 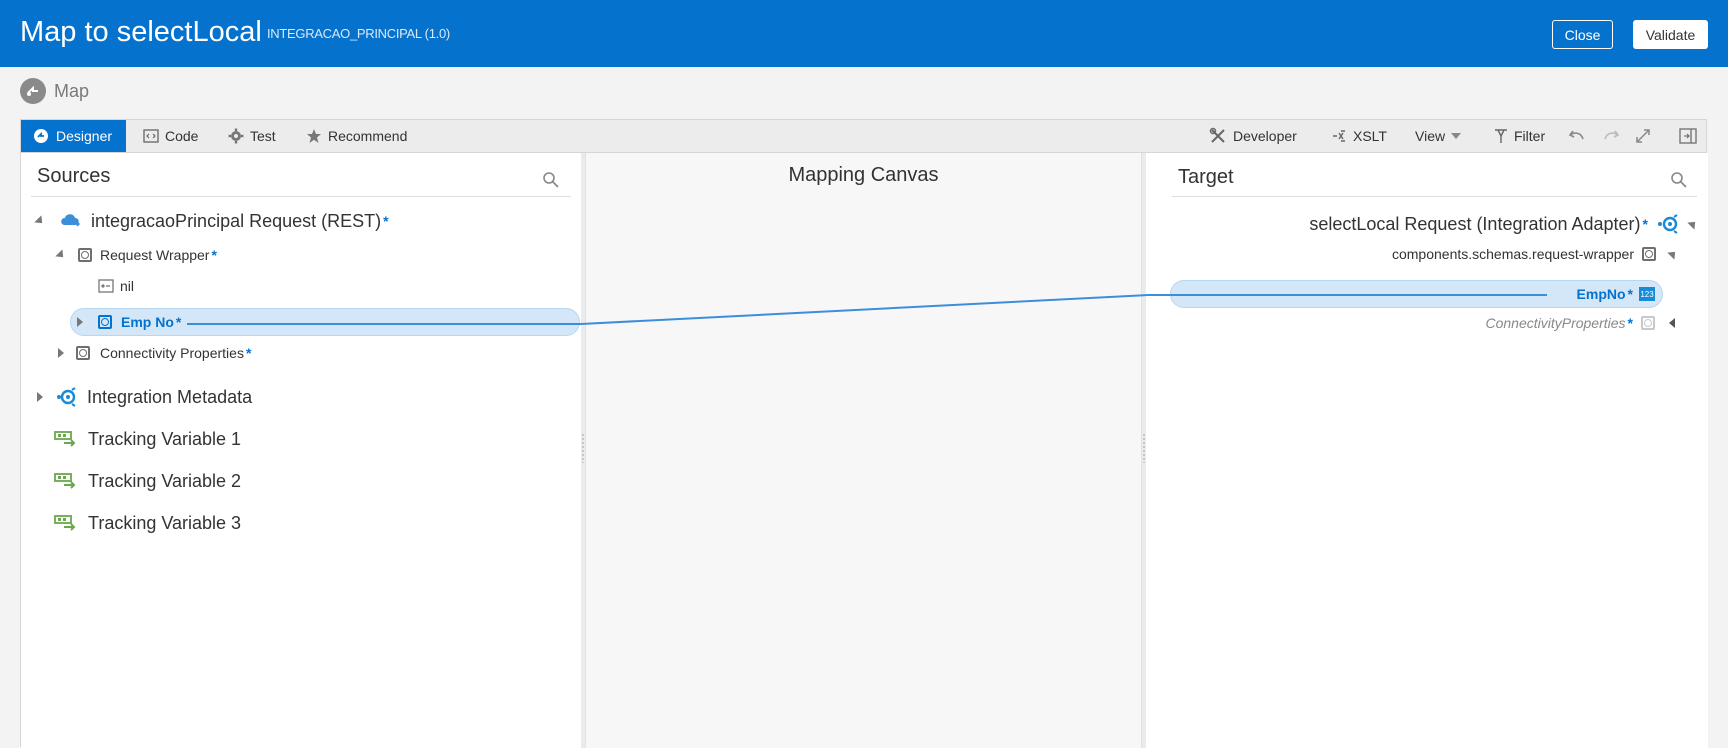 I want to click on undo-icon, so click(x=1577, y=136).